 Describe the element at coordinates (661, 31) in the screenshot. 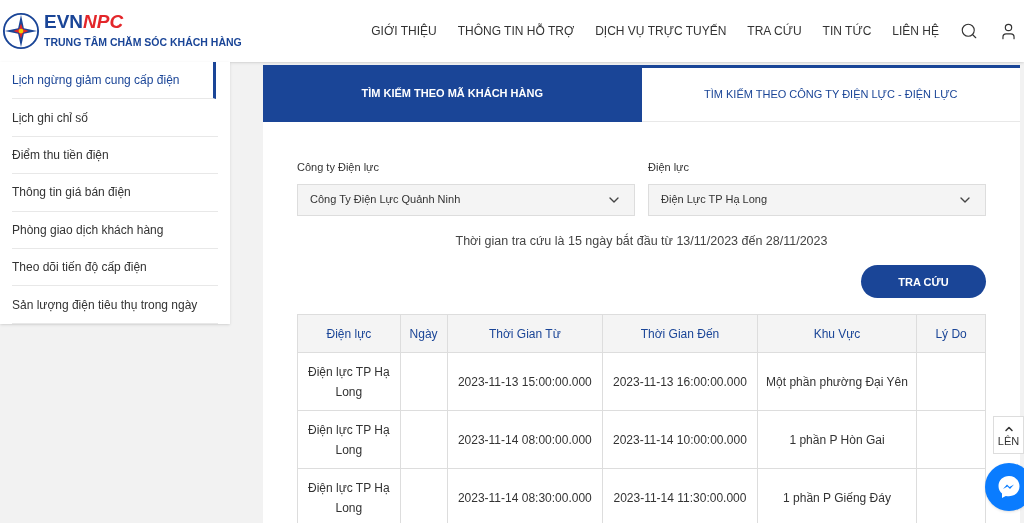

I see `nav-link: DỊCH VỤ TRỰC TUYẾN` at that location.